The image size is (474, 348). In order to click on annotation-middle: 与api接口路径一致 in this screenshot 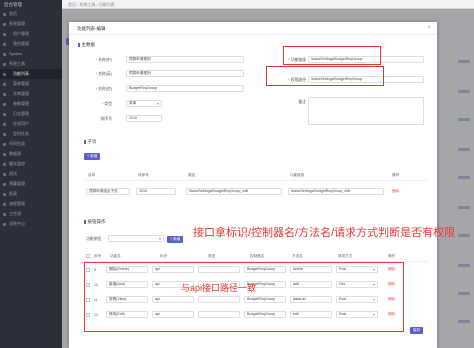, I will do `click(219, 288)`.